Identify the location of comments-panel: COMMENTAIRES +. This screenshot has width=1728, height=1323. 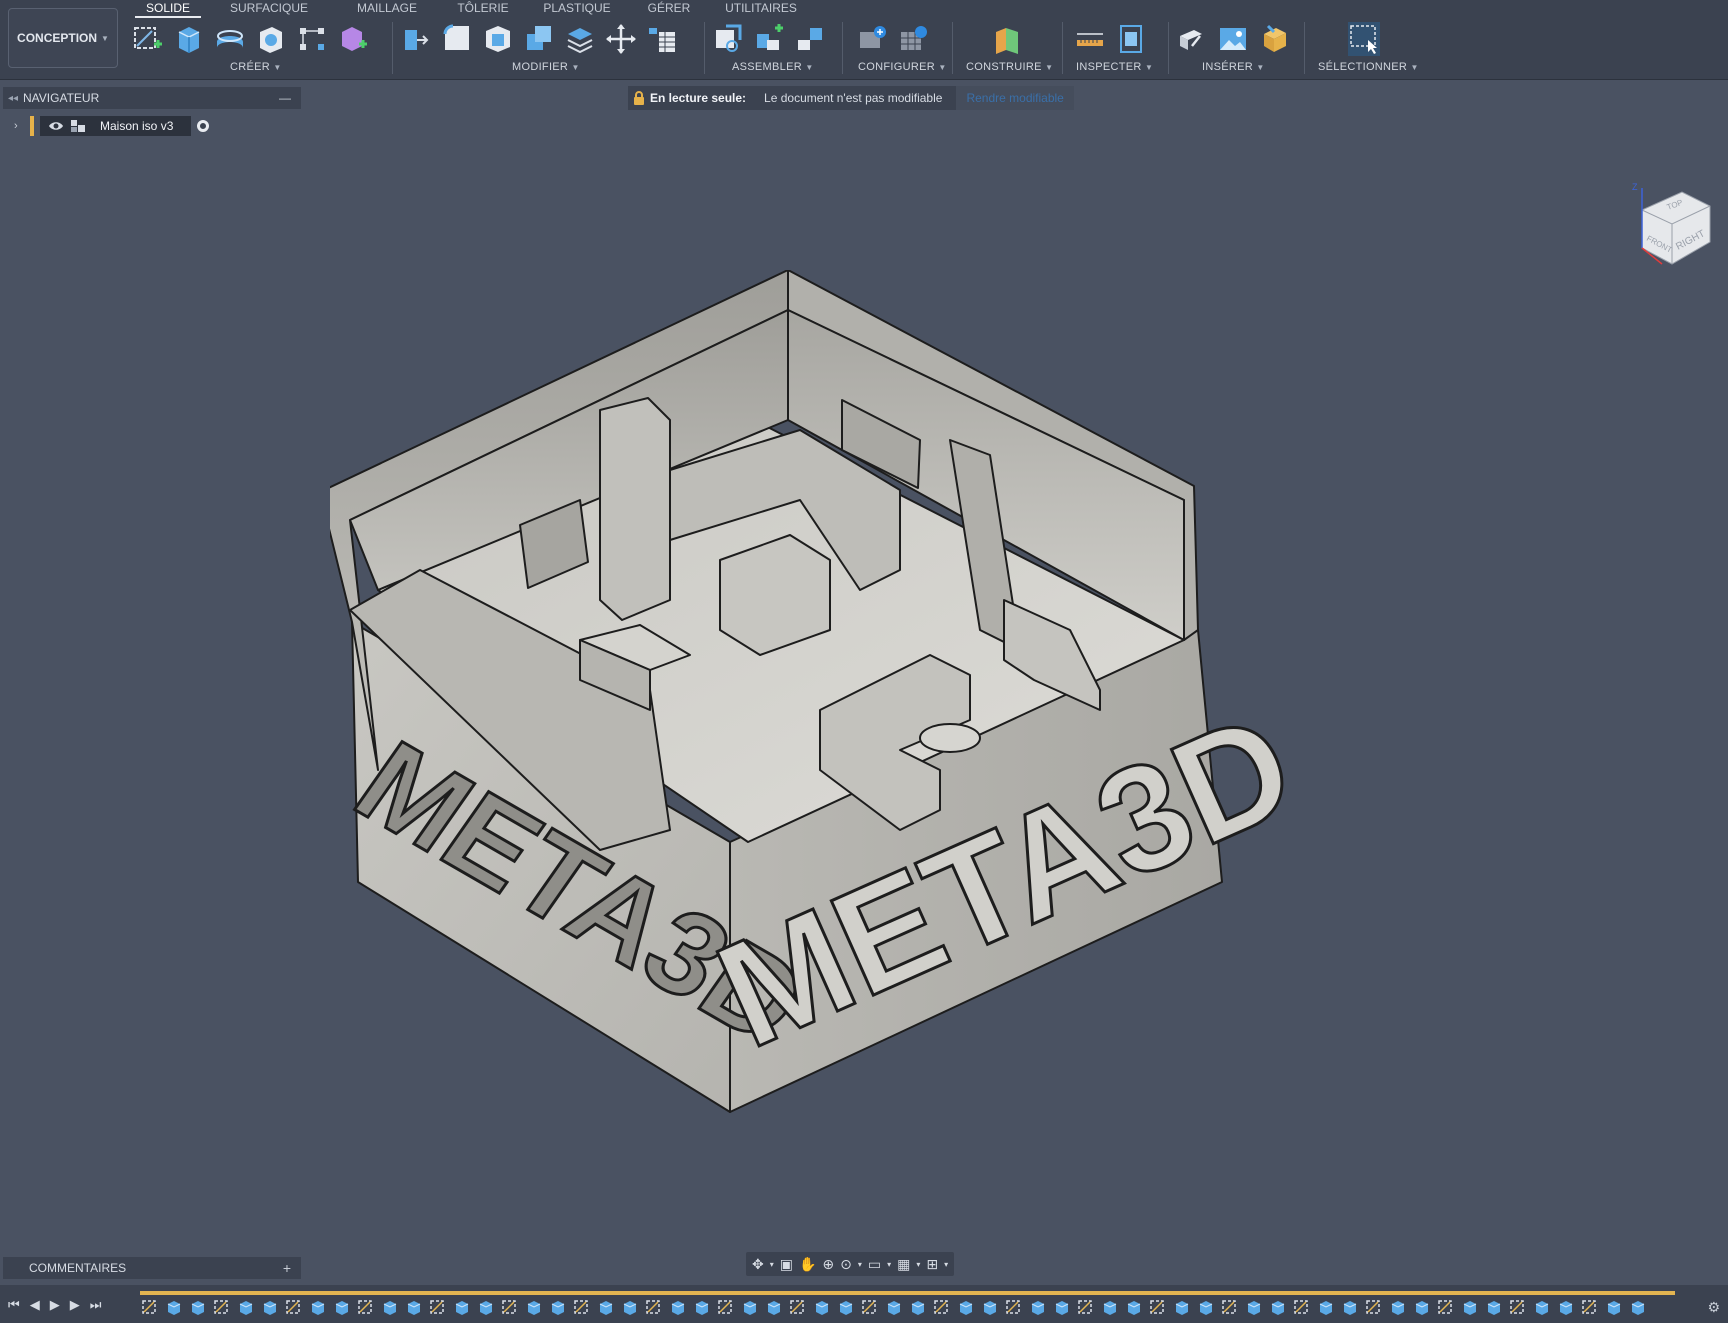
(152, 1268).